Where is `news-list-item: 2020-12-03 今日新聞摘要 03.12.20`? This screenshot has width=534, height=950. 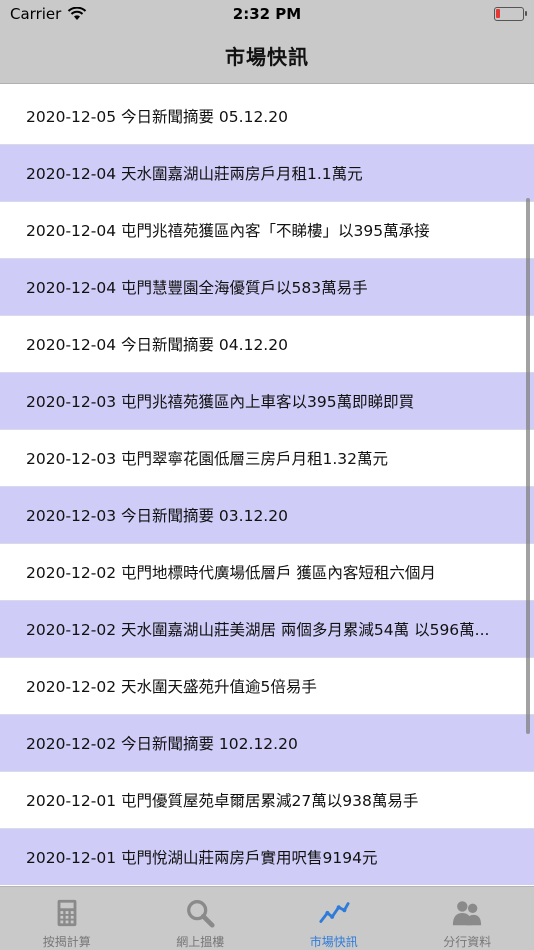
news-list-item: 2020-12-03 今日新聞摘要 03.12.20 is located at coordinates (267, 515).